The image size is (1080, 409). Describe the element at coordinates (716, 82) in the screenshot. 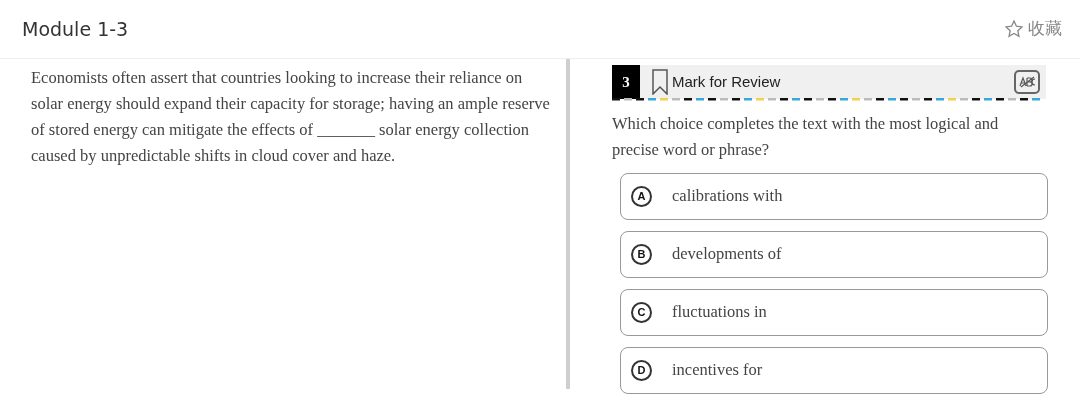

I see `mark-for-review-button: Mark for Review` at that location.